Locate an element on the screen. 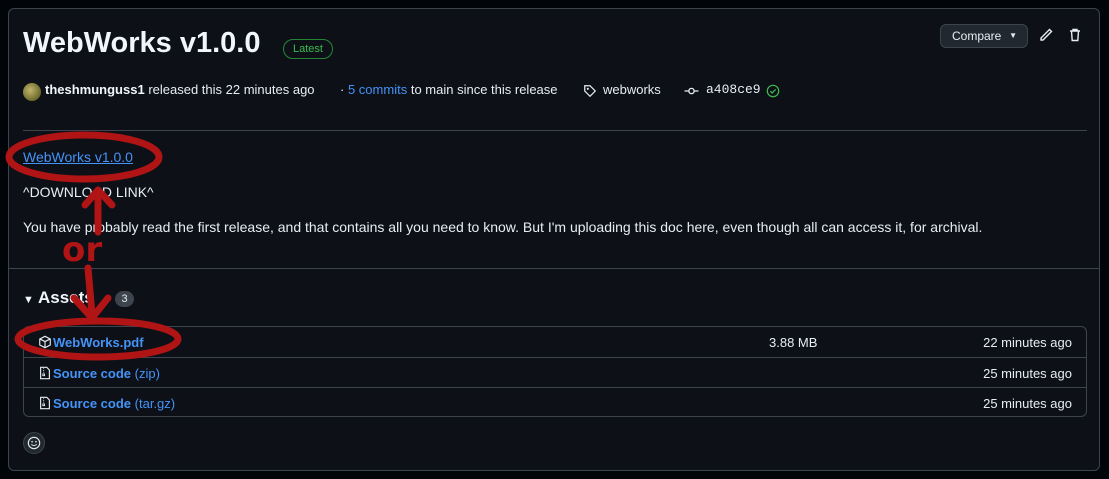  asset-name: WebWorks.pdf is located at coordinates (98, 342).